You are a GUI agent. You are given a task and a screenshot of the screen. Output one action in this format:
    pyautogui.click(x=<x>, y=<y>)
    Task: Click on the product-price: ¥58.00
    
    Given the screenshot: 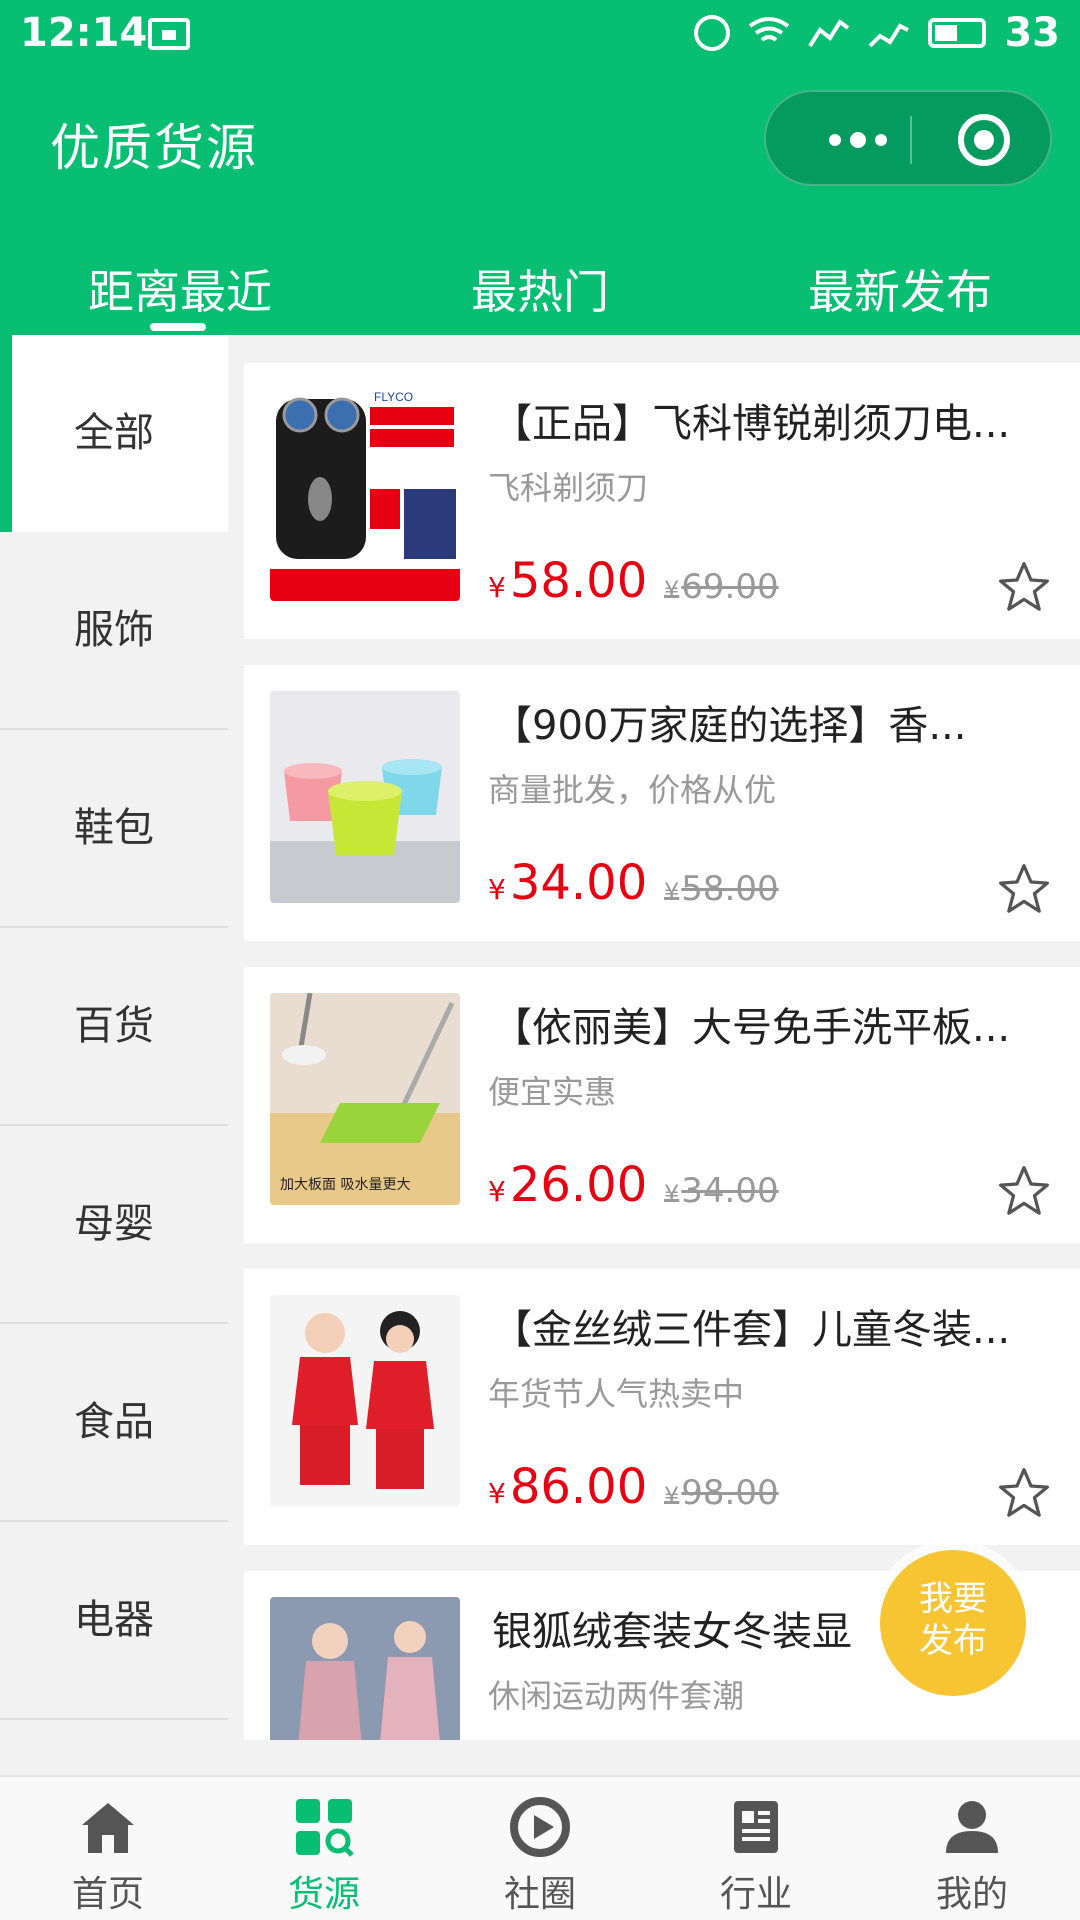 What is the action you would take?
    pyautogui.click(x=567, y=581)
    